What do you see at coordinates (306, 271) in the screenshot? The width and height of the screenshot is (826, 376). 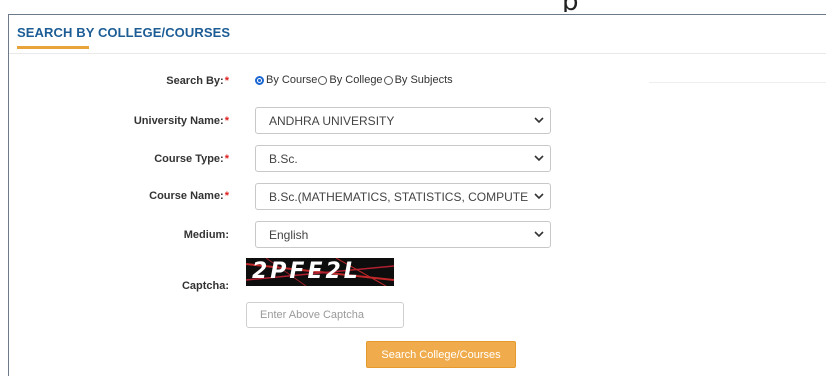 I see `captcha-text: 2PFE2L` at bounding box center [306, 271].